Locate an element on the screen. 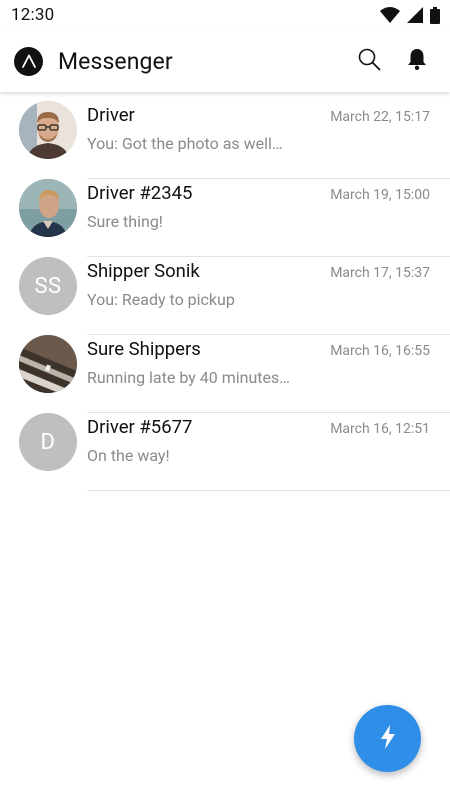  search-button is located at coordinates (369, 61).